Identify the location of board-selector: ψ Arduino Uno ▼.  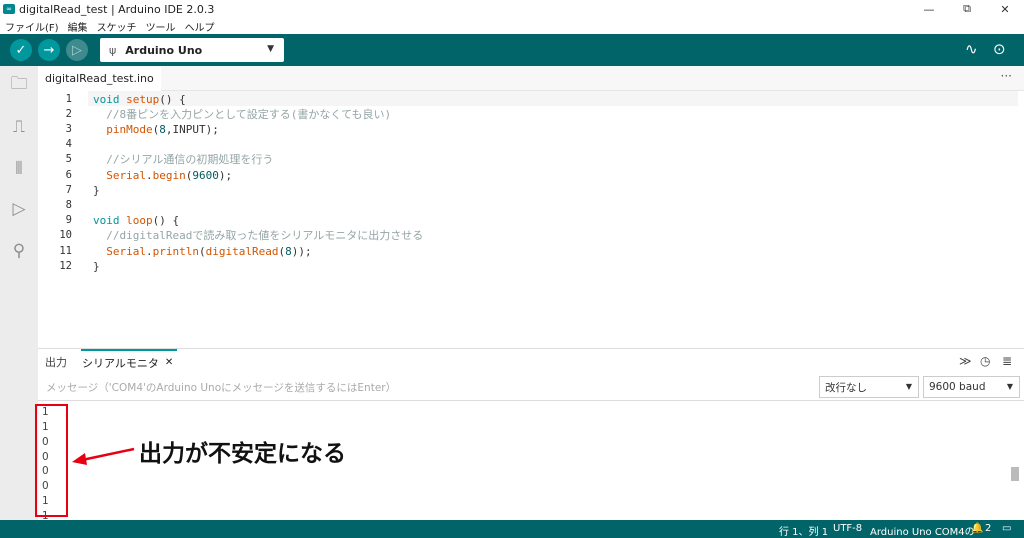
(192, 50).